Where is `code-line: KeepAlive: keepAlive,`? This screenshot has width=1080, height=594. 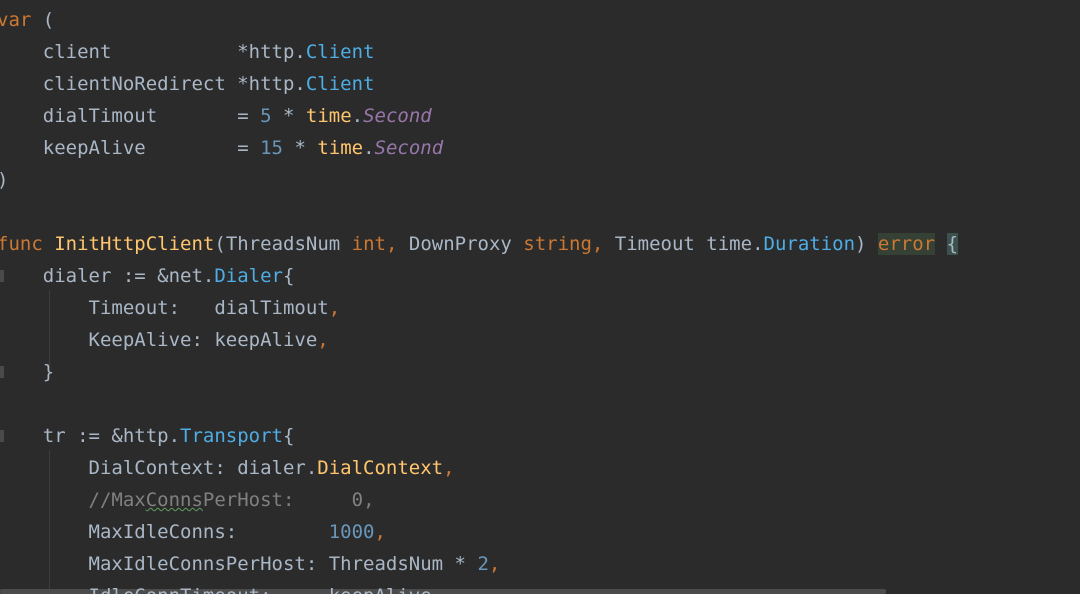 code-line: KeepAlive: keepAlive, is located at coordinates (164, 340).